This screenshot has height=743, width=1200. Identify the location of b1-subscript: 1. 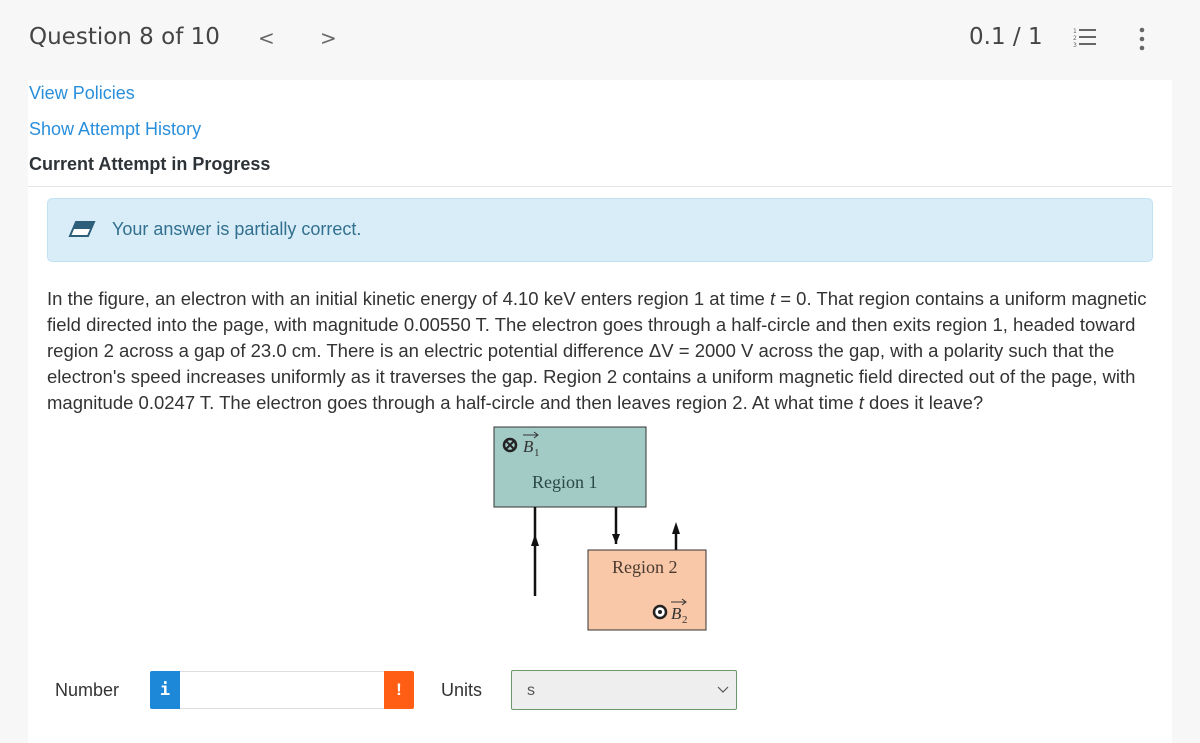
(537, 453).